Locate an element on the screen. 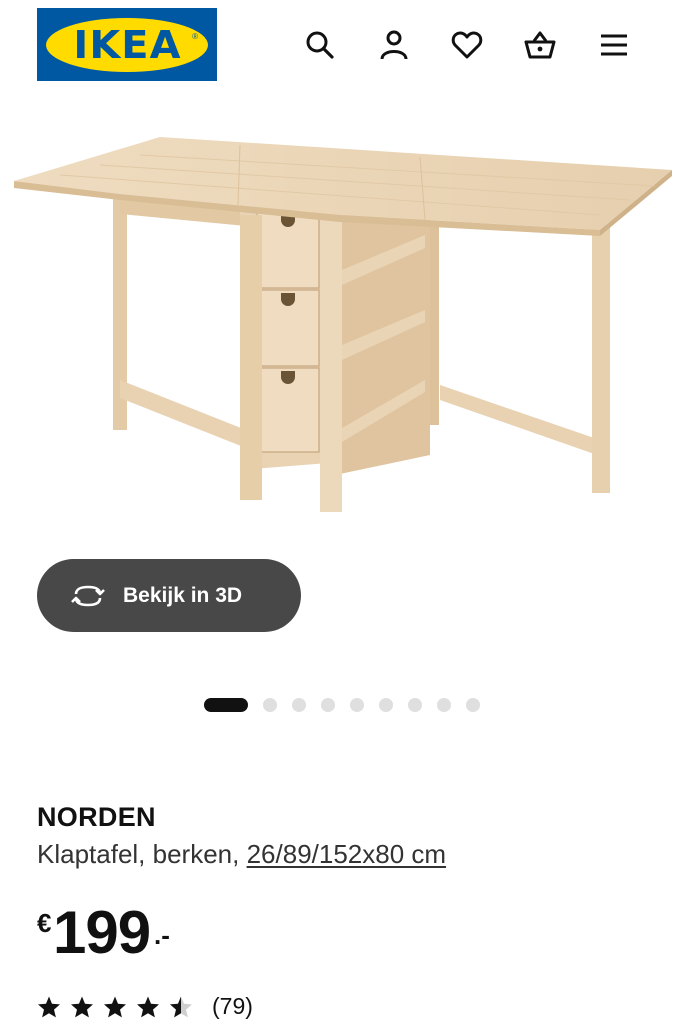 The height and width of the screenshot is (1024, 687). site-header: IKEA ® is located at coordinates (343, 47).